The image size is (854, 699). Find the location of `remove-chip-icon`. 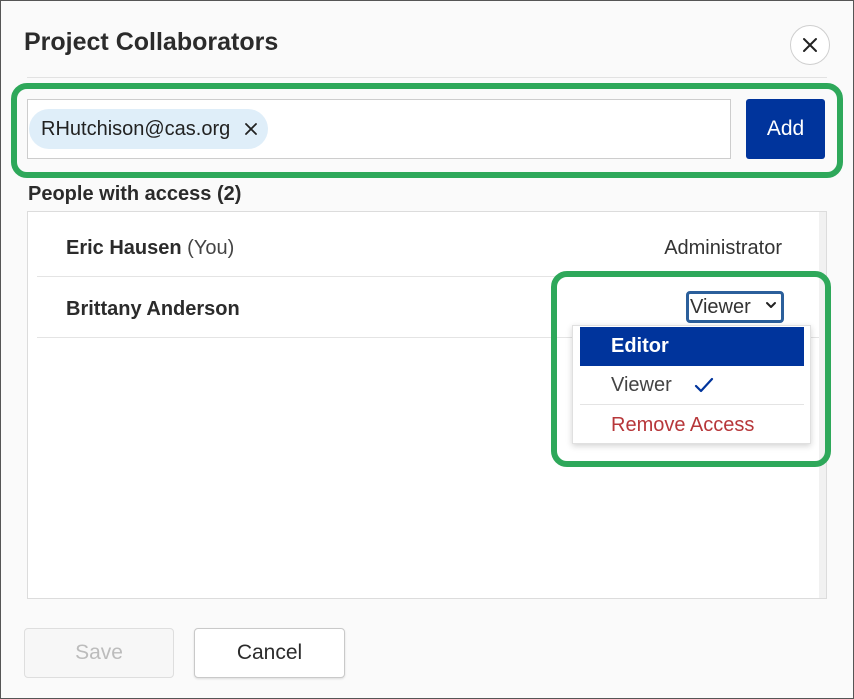

remove-chip-icon is located at coordinates (251, 129).